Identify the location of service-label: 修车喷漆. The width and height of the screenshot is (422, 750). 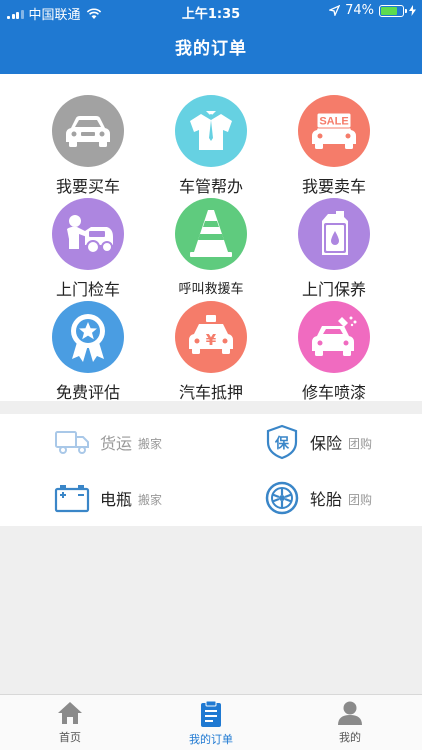
(333, 392).